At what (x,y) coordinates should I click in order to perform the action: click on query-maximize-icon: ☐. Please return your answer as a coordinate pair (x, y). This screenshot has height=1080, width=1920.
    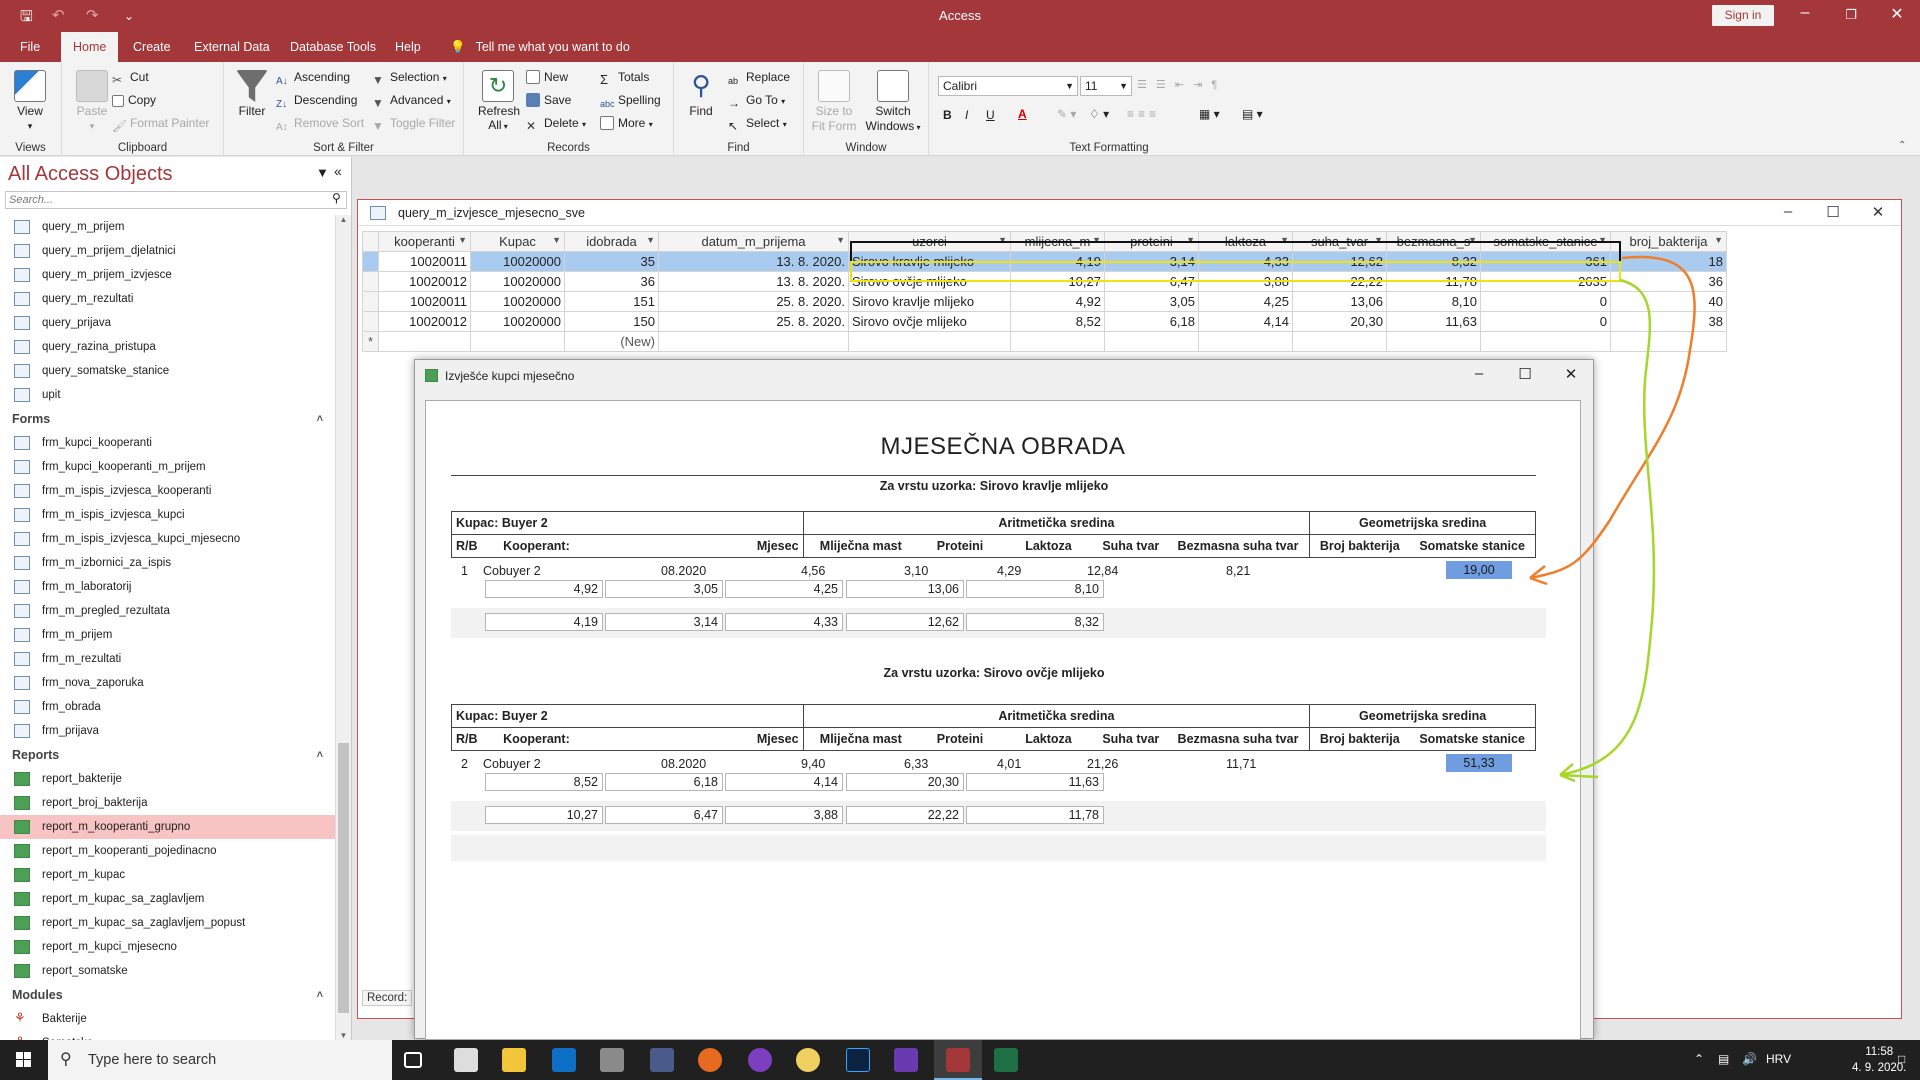
    Looking at the image, I should click on (1833, 212).